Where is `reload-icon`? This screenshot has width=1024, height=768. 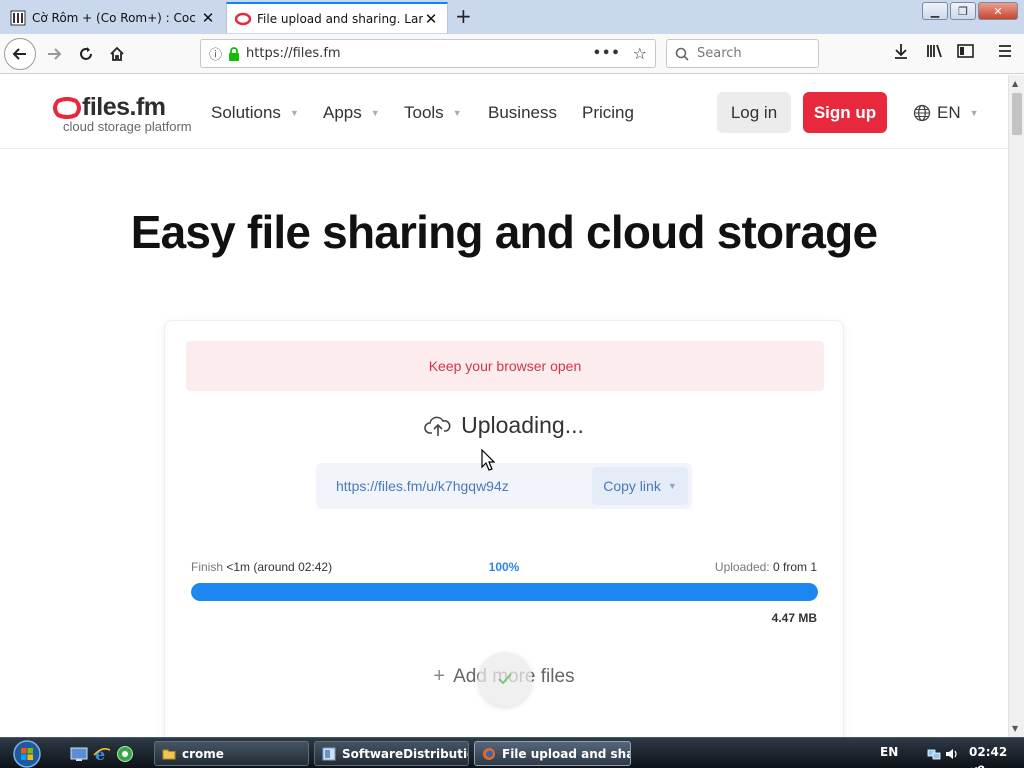 reload-icon is located at coordinates (86, 53).